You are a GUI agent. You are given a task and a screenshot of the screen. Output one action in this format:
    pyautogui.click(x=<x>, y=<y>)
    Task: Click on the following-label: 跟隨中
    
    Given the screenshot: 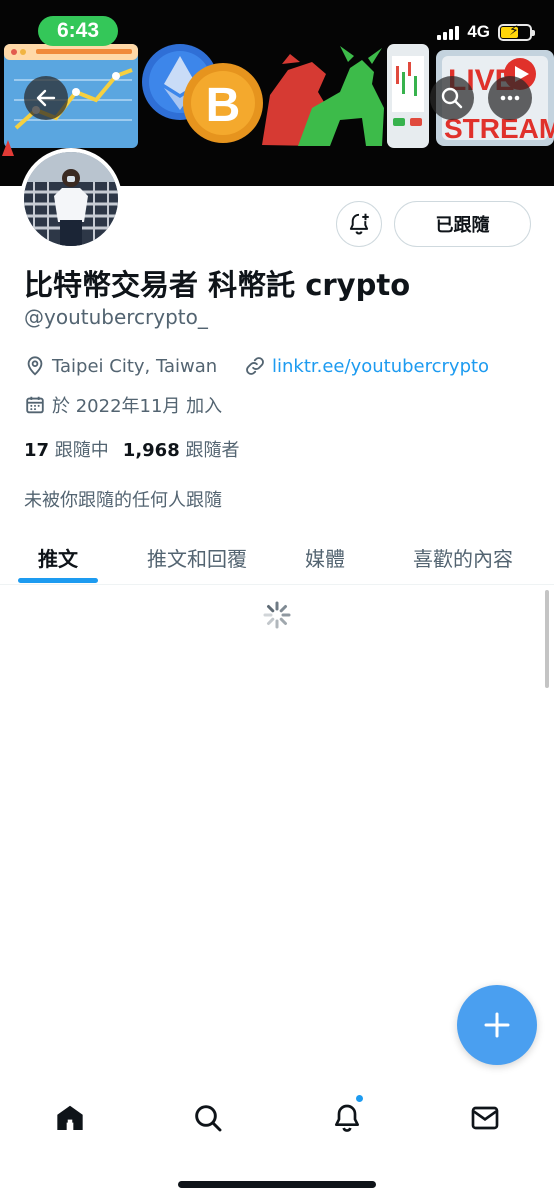 What is the action you would take?
    pyautogui.click(x=81, y=450)
    